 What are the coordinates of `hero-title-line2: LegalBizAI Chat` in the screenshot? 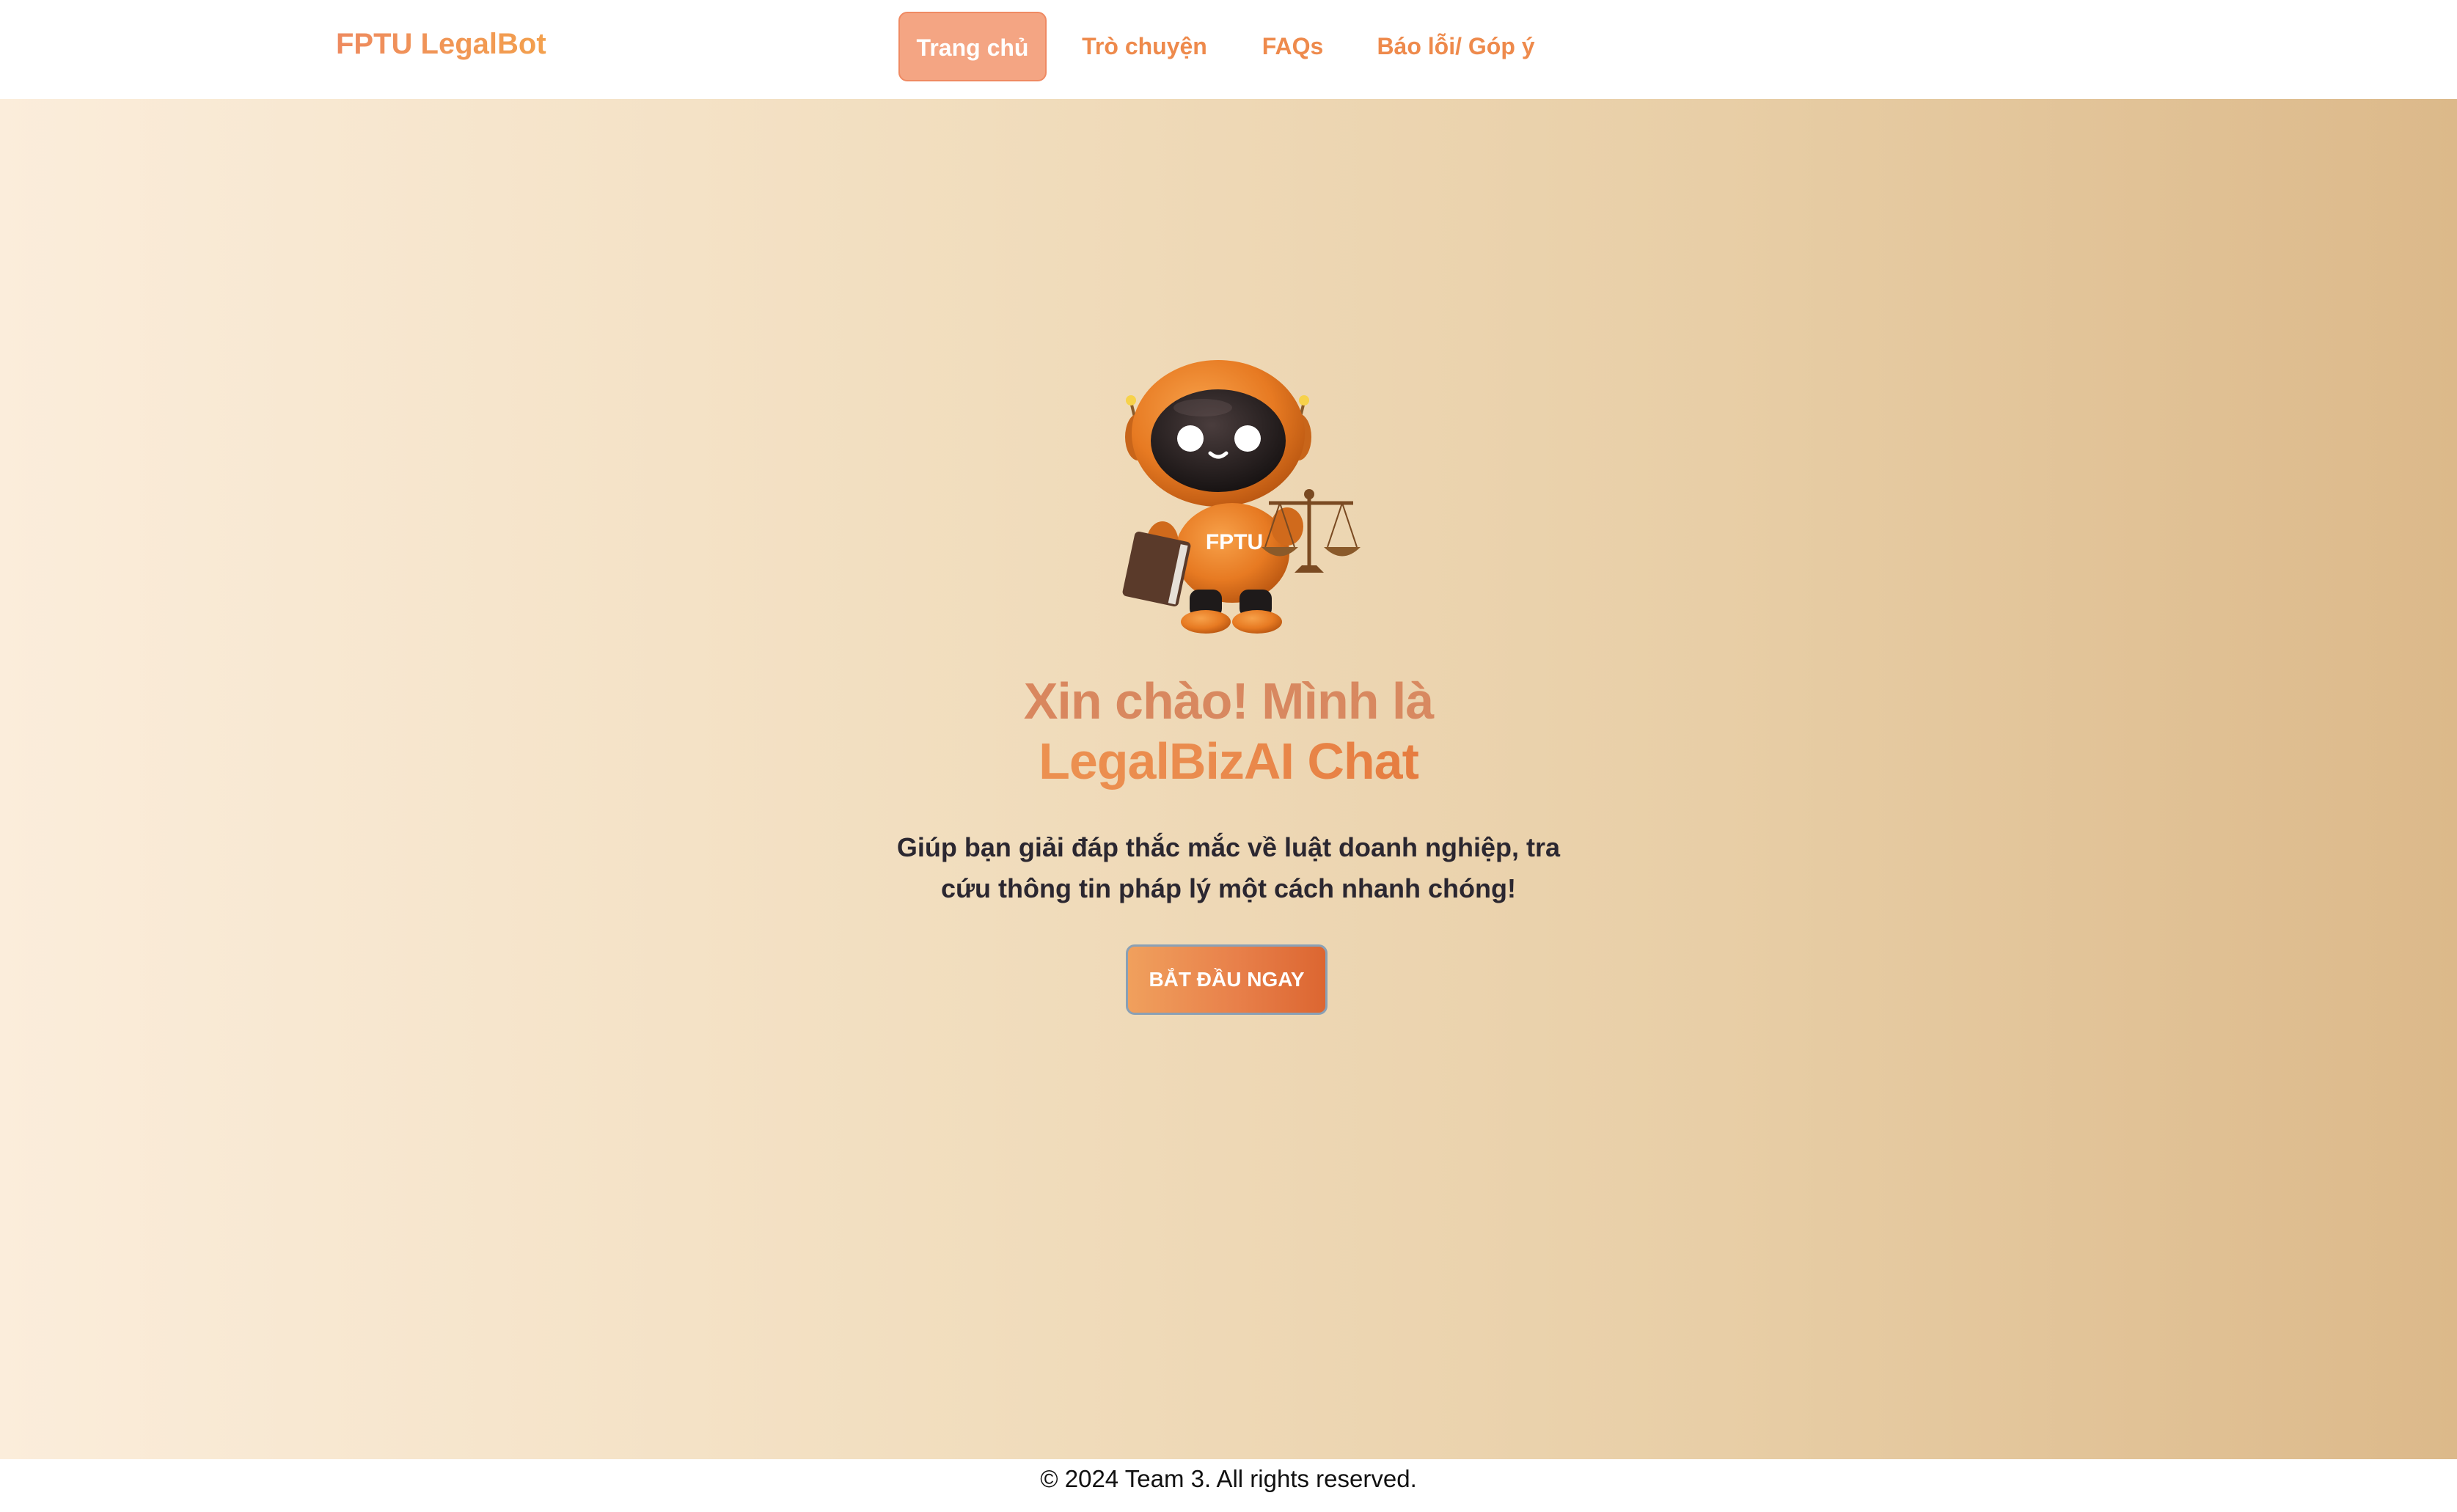 It's located at (1228, 761).